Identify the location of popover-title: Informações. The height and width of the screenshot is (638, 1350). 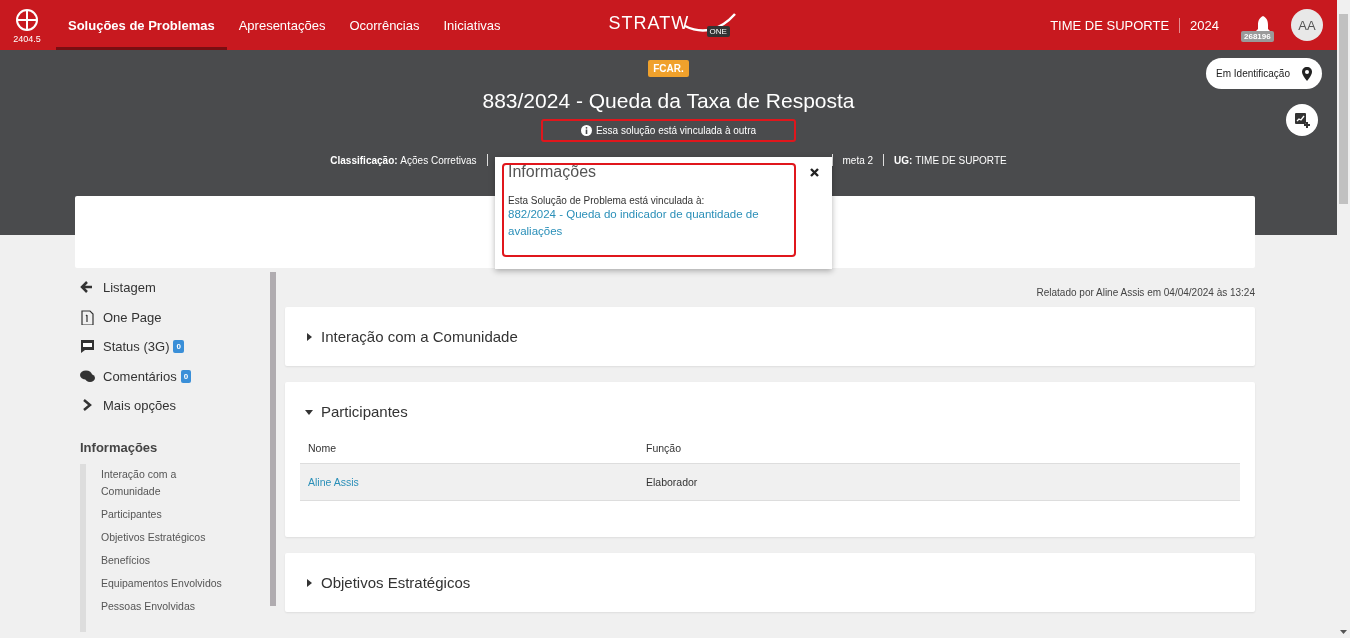
(552, 172).